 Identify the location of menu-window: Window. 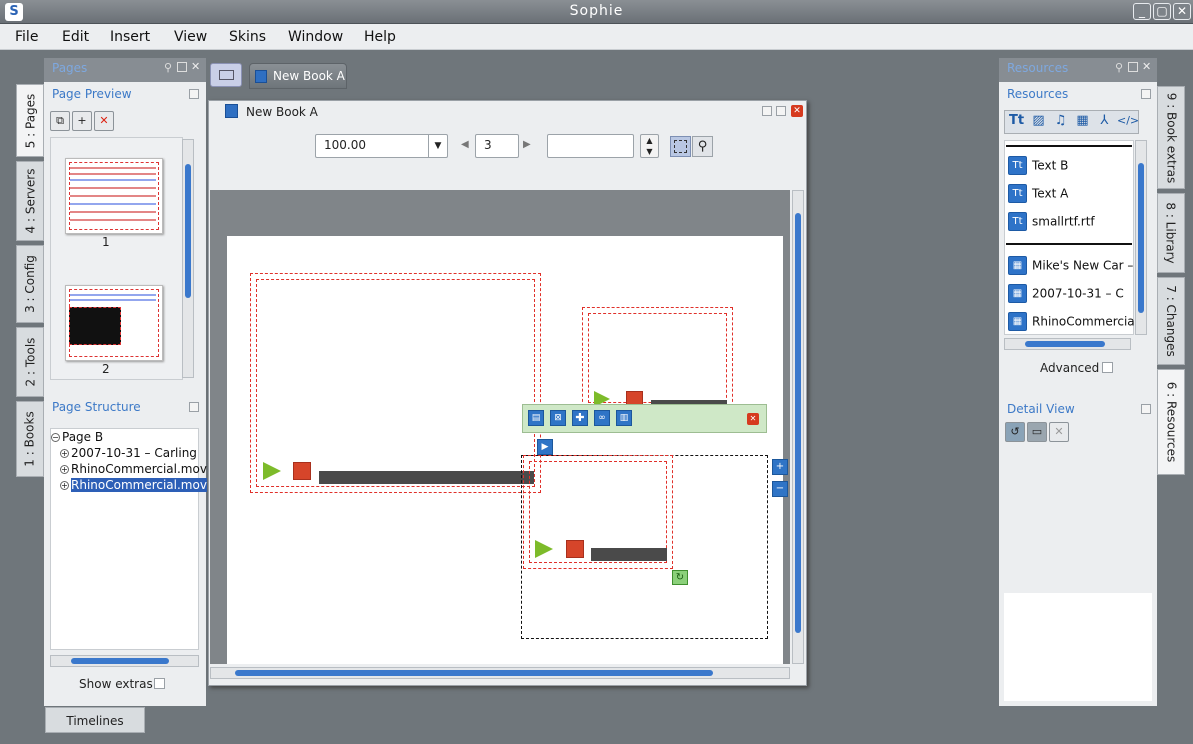
(315, 37).